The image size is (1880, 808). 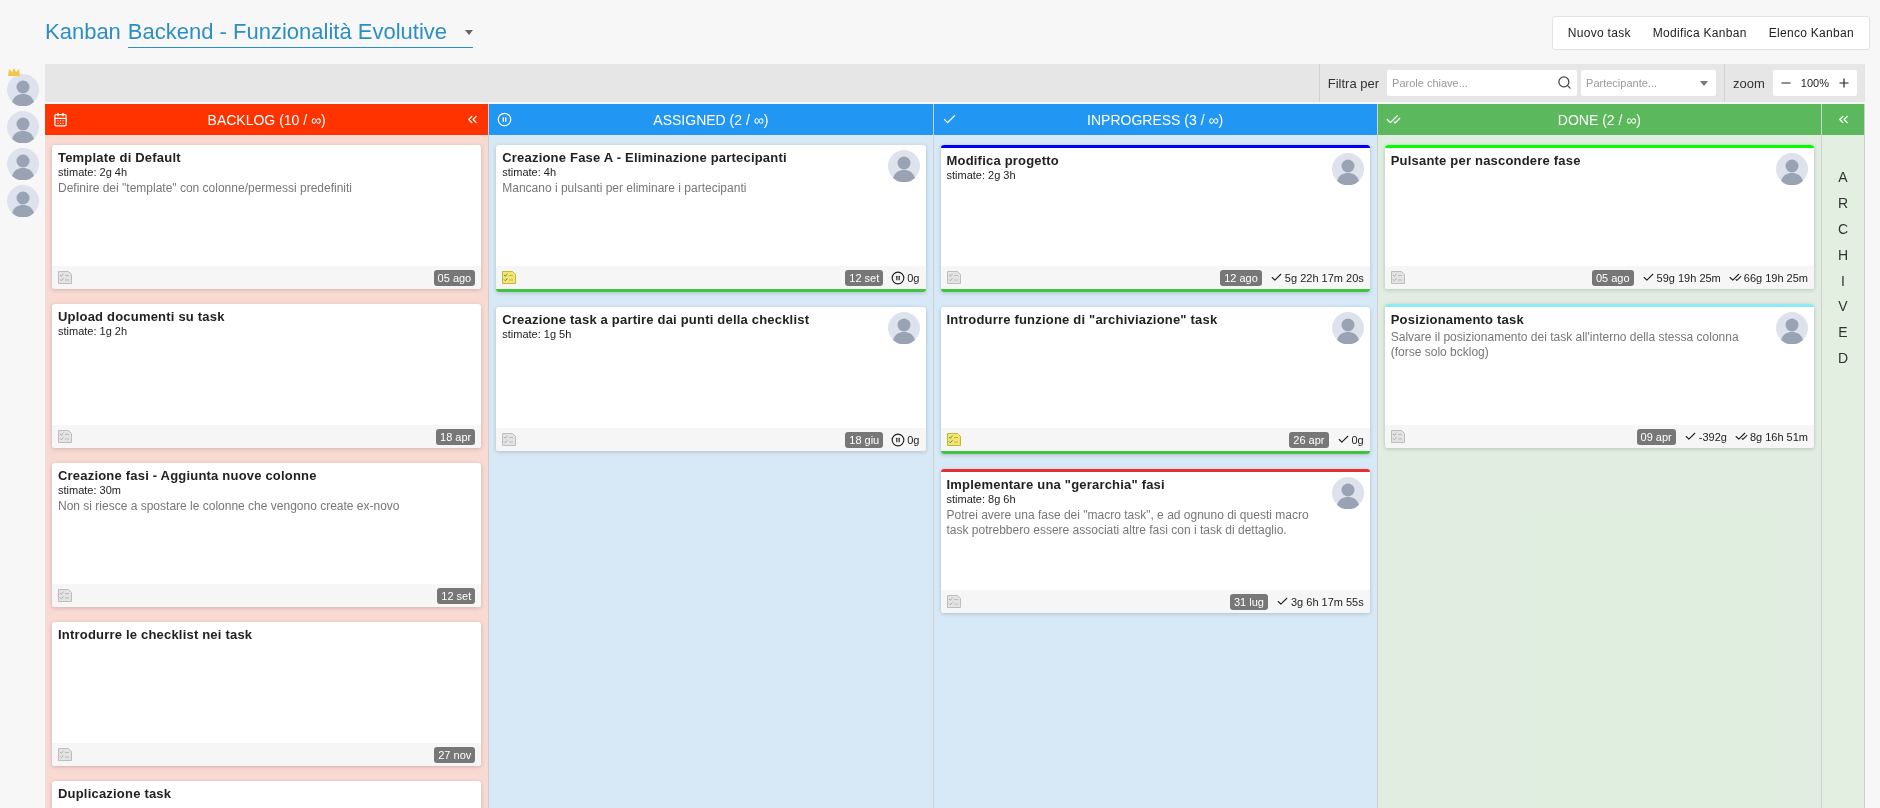 I want to click on task-card: Creazione task a partire dai punti della checklist stimate: 1g 5h 18 giu 0g, so click(x=711, y=379).